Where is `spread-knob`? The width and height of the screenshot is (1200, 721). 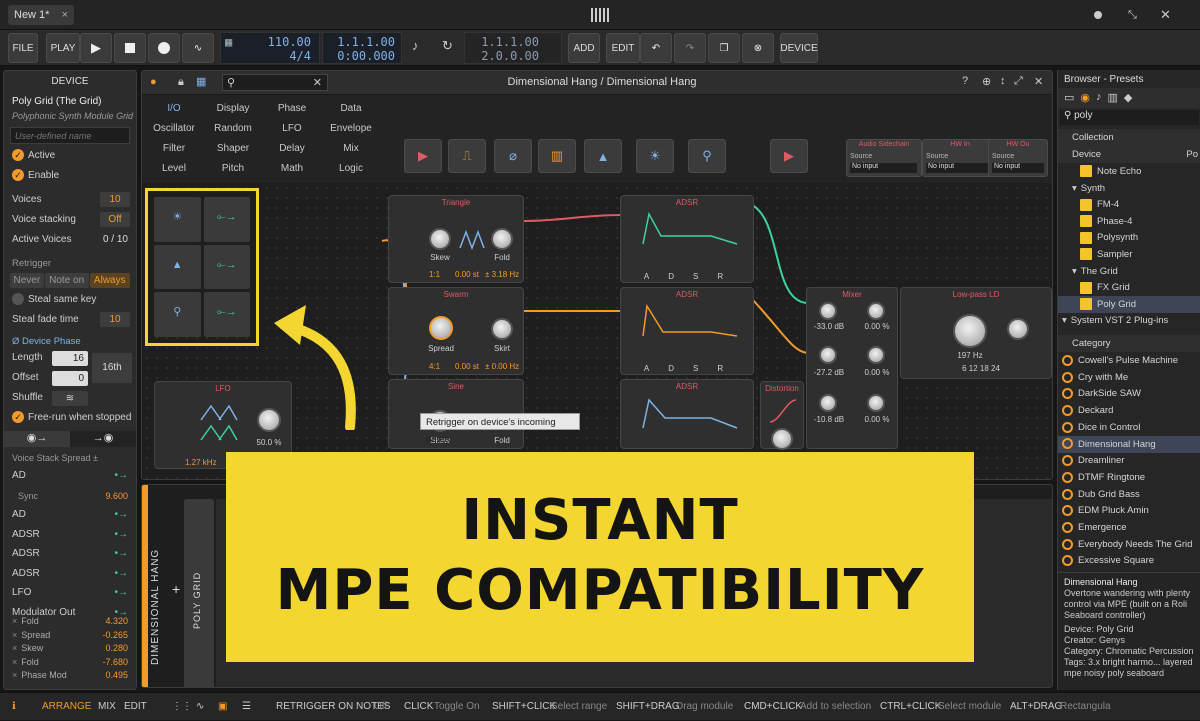
spread-knob is located at coordinates (441, 328).